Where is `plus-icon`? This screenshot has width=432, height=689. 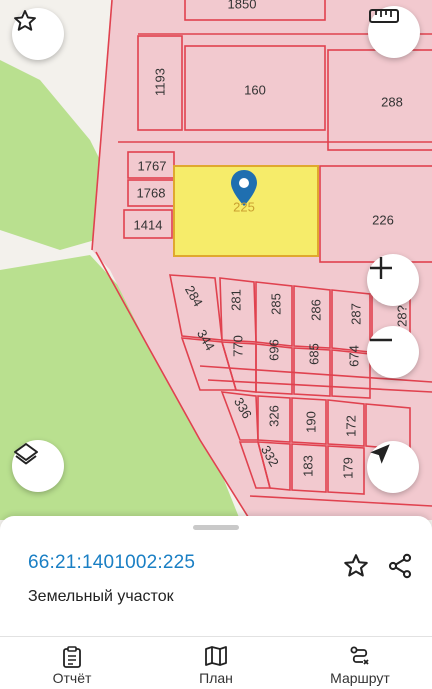
plus-icon is located at coordinates (381, 268).